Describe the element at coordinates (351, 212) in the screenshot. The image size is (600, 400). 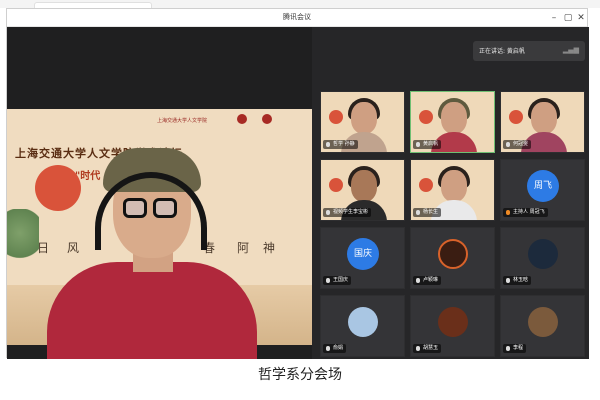
I see `participant-name-text: 视频学生李宝彬` at that location.